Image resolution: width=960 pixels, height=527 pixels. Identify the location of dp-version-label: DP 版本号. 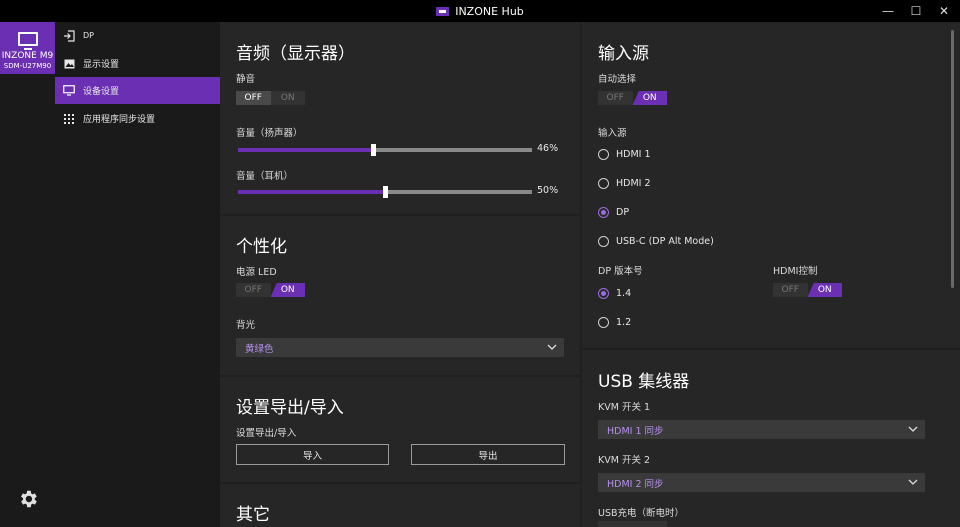
(620, 271).